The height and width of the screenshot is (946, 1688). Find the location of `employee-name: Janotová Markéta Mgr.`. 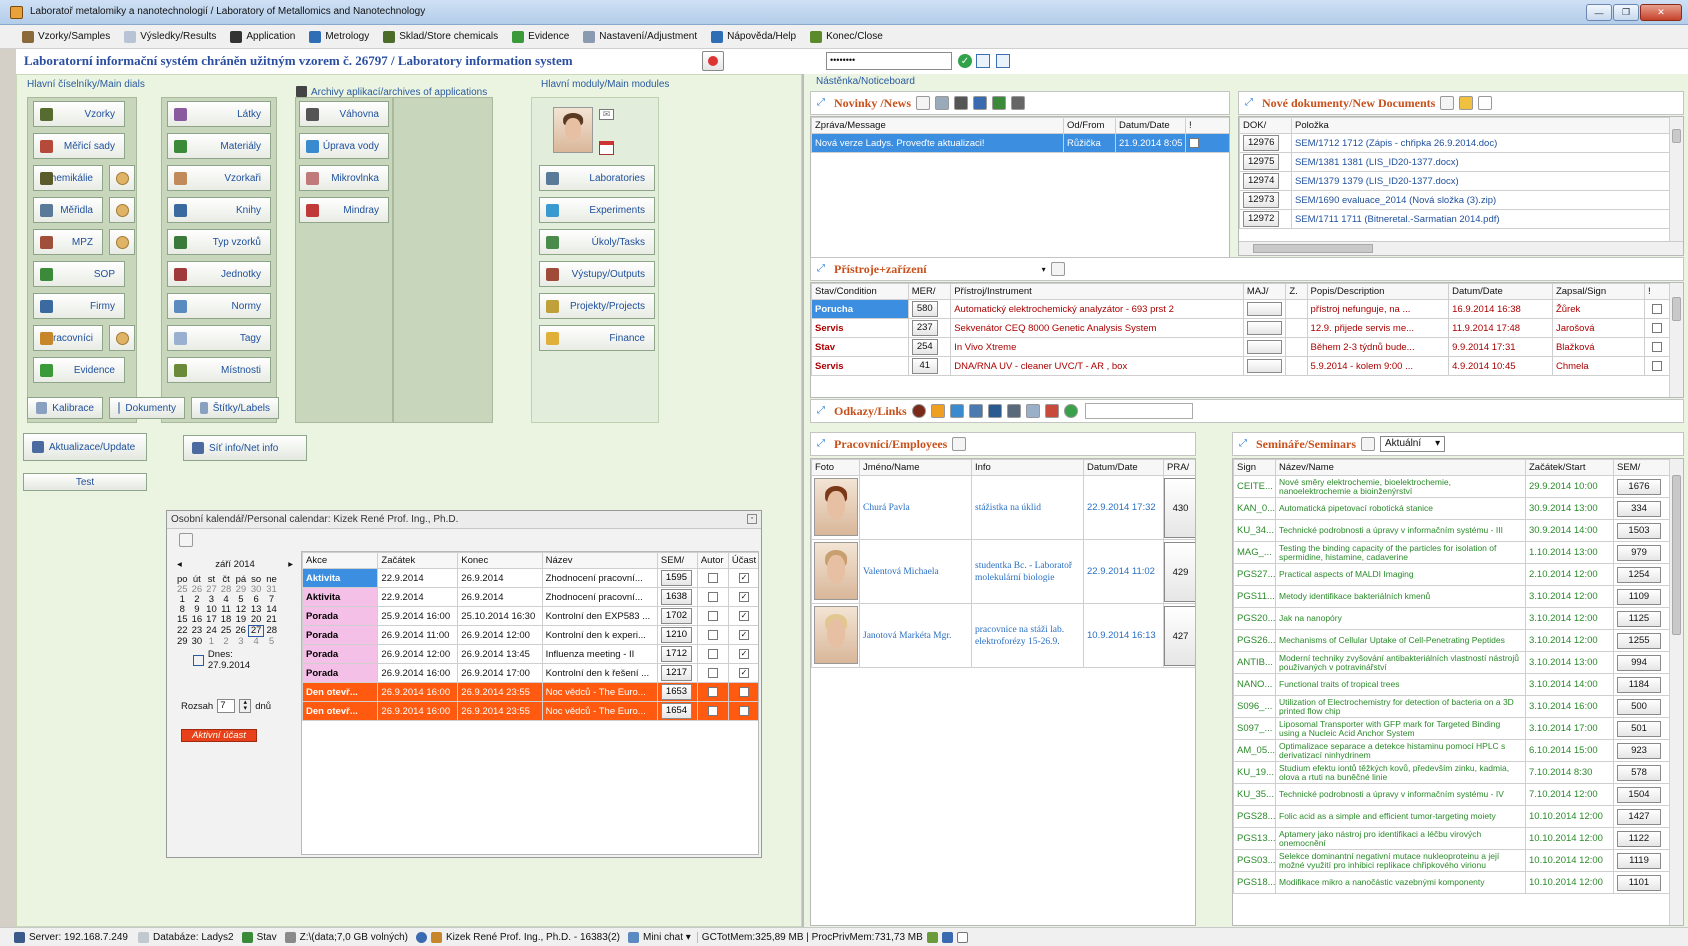

employee-name: Janotová Markéta Mgr. is located at coordinates (915, 635).